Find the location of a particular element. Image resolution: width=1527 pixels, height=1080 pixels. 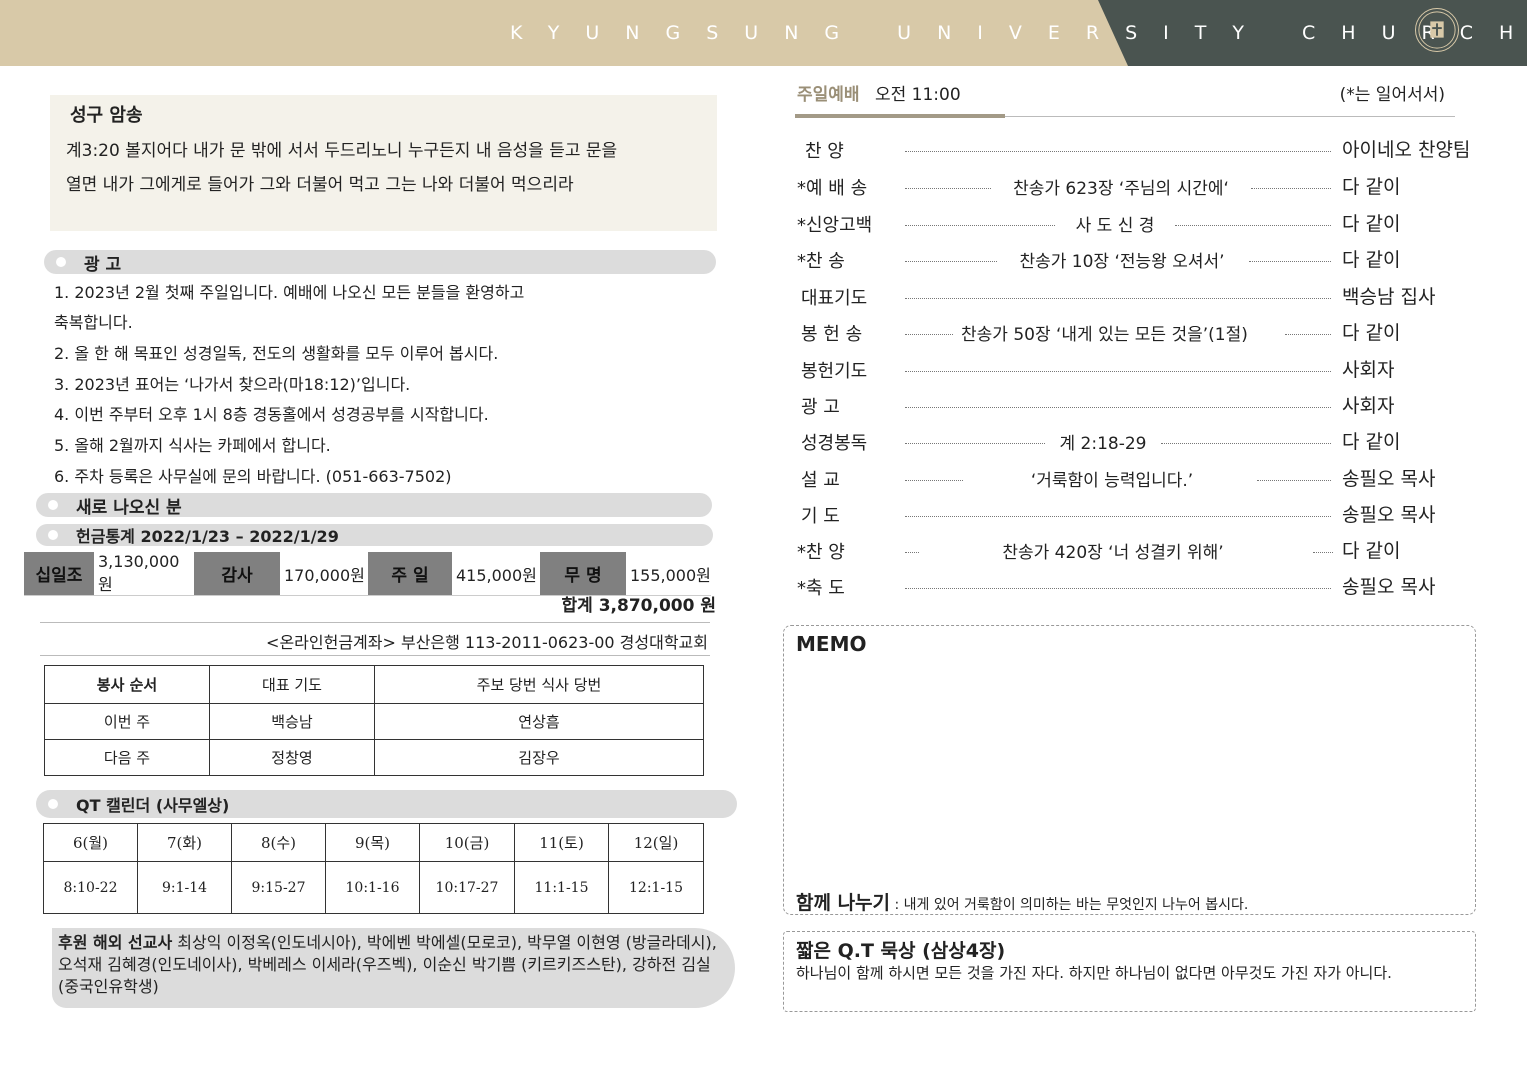

worship-order-row: *신앙고백 사 도 신 경 다 같이 is located at coordinates (1142, 226).